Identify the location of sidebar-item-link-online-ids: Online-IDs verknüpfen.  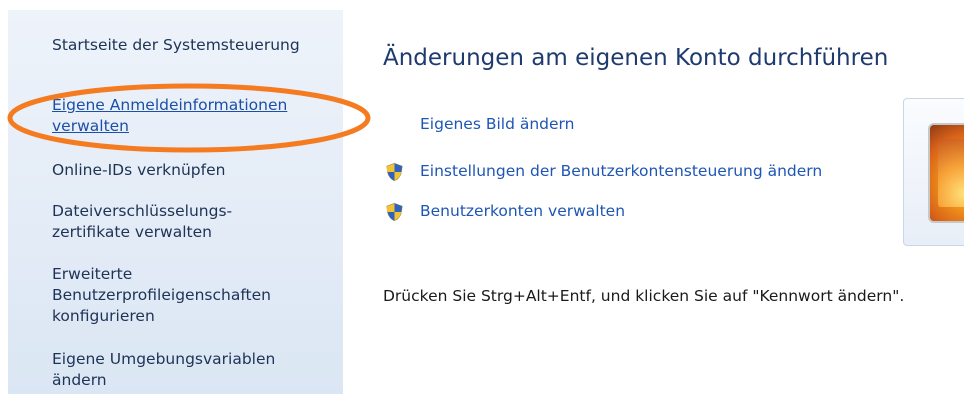
(192, 170).